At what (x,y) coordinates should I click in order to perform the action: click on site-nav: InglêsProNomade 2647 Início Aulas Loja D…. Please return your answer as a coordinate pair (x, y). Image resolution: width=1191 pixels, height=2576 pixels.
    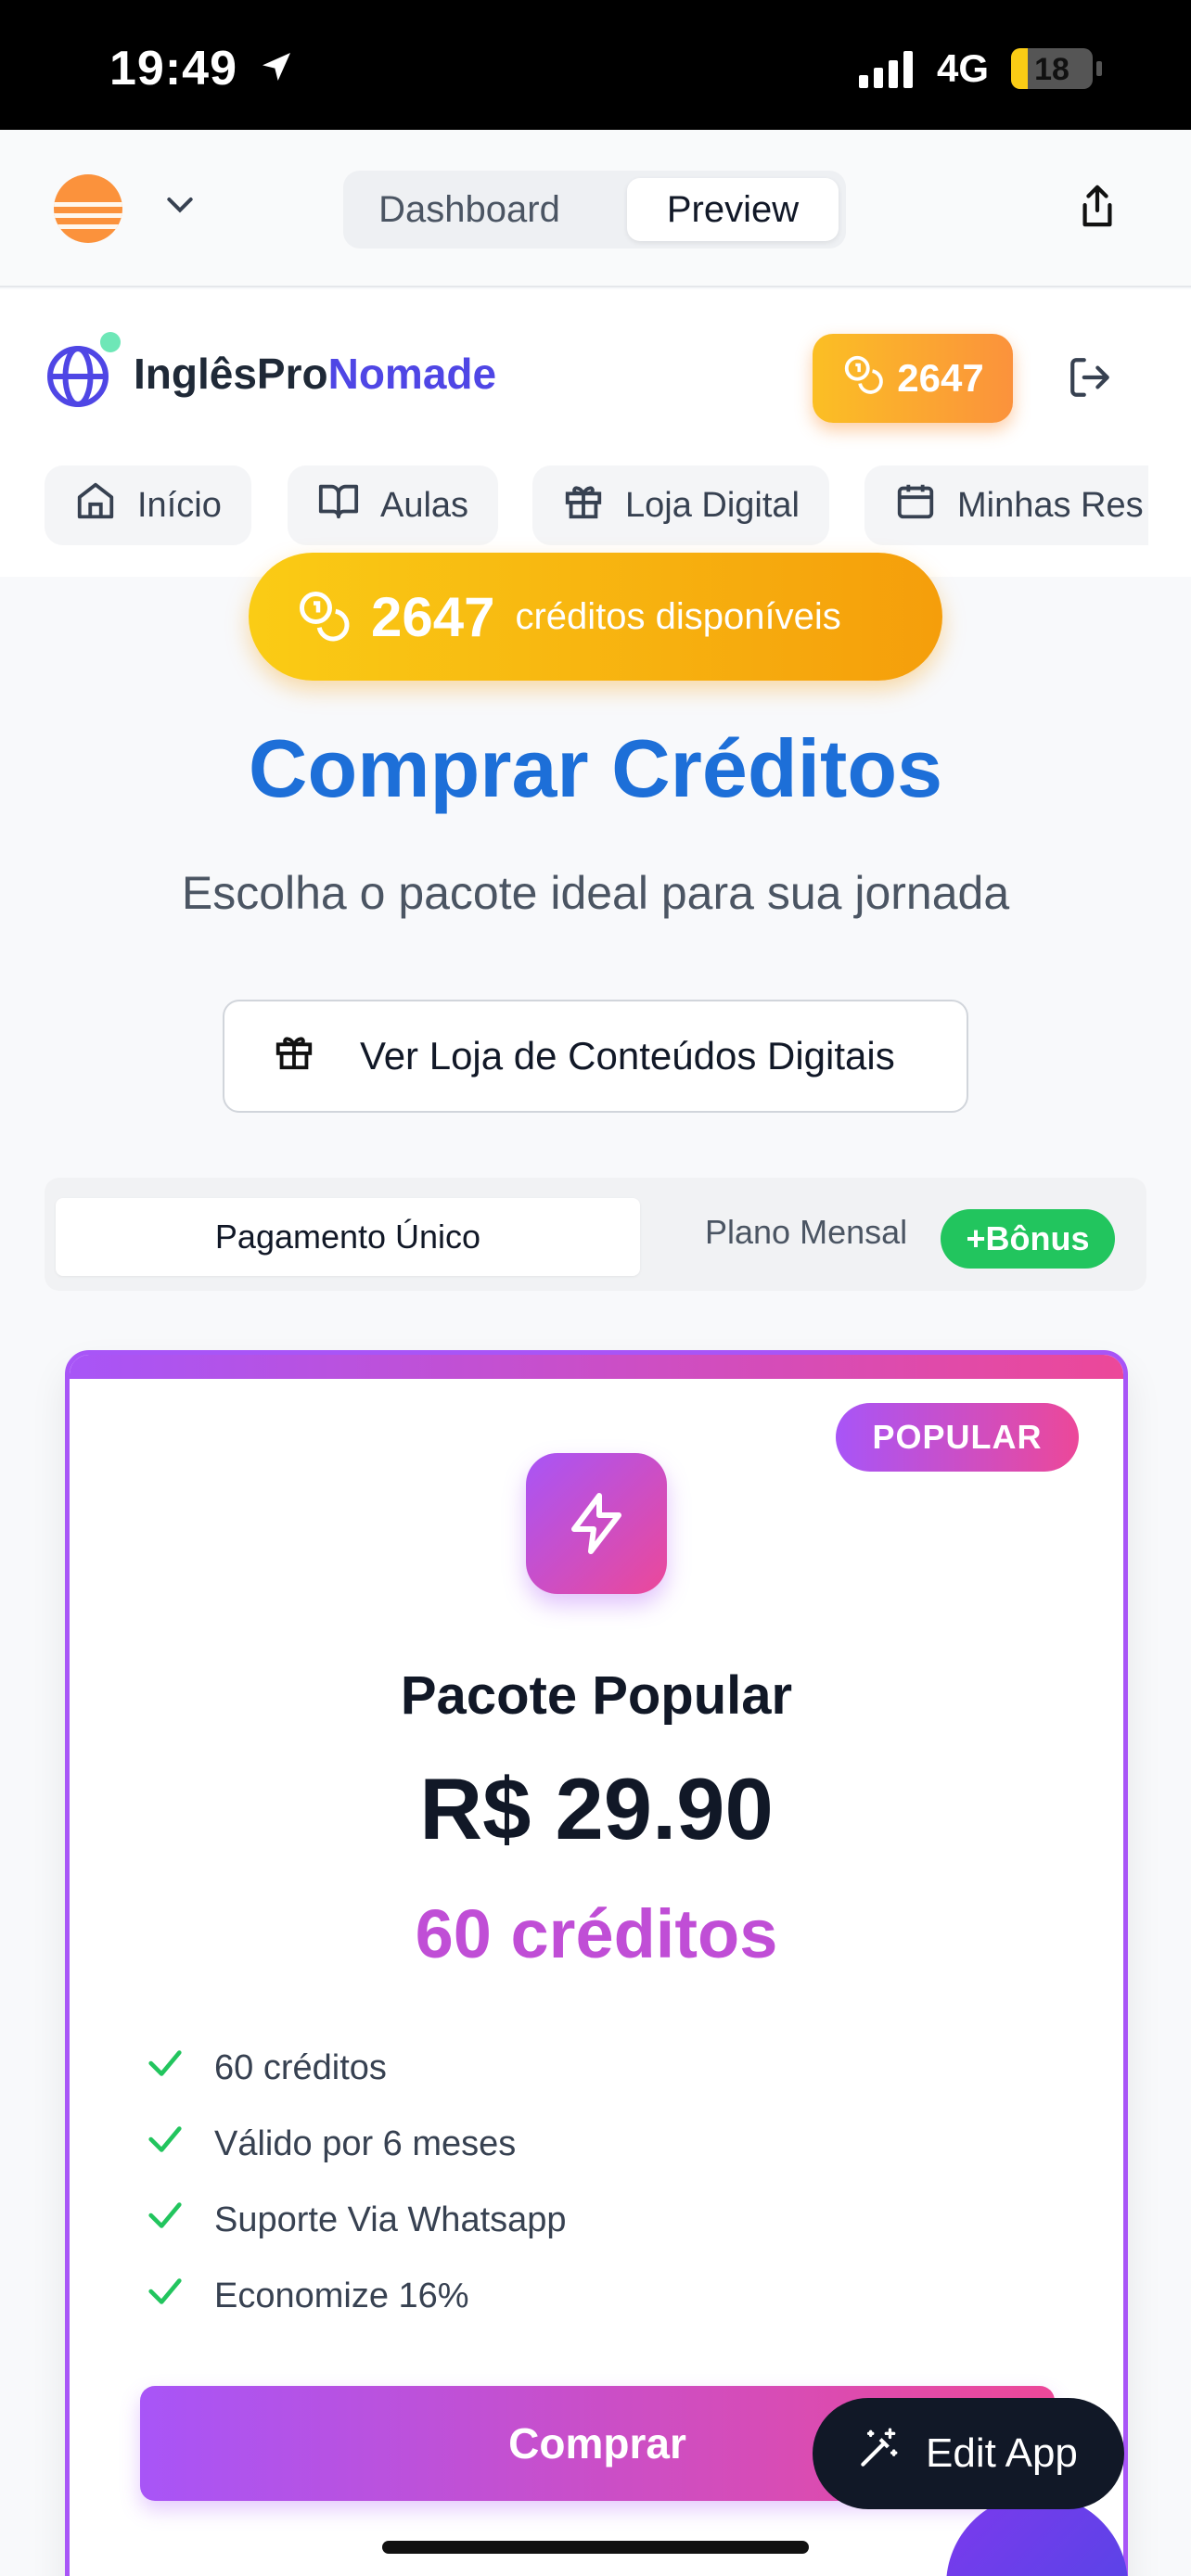
    Looking at the image, I should click on (595, 433).